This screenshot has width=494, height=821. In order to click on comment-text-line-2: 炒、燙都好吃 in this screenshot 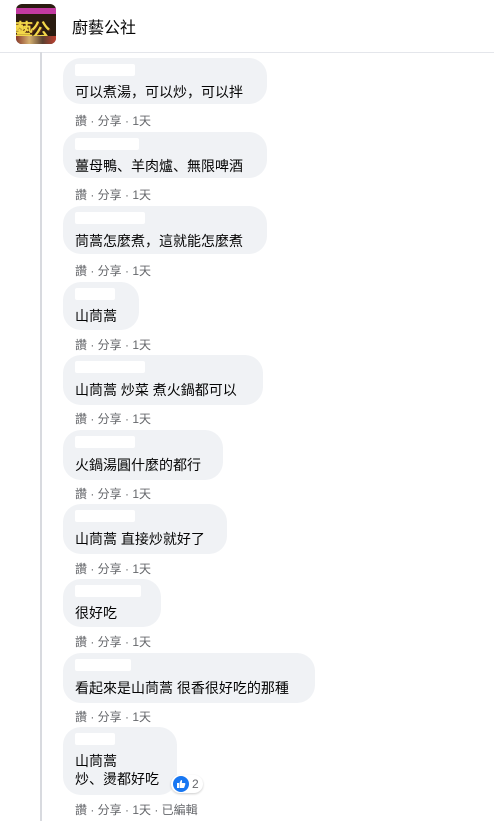, I will do `click(117, 779)`.